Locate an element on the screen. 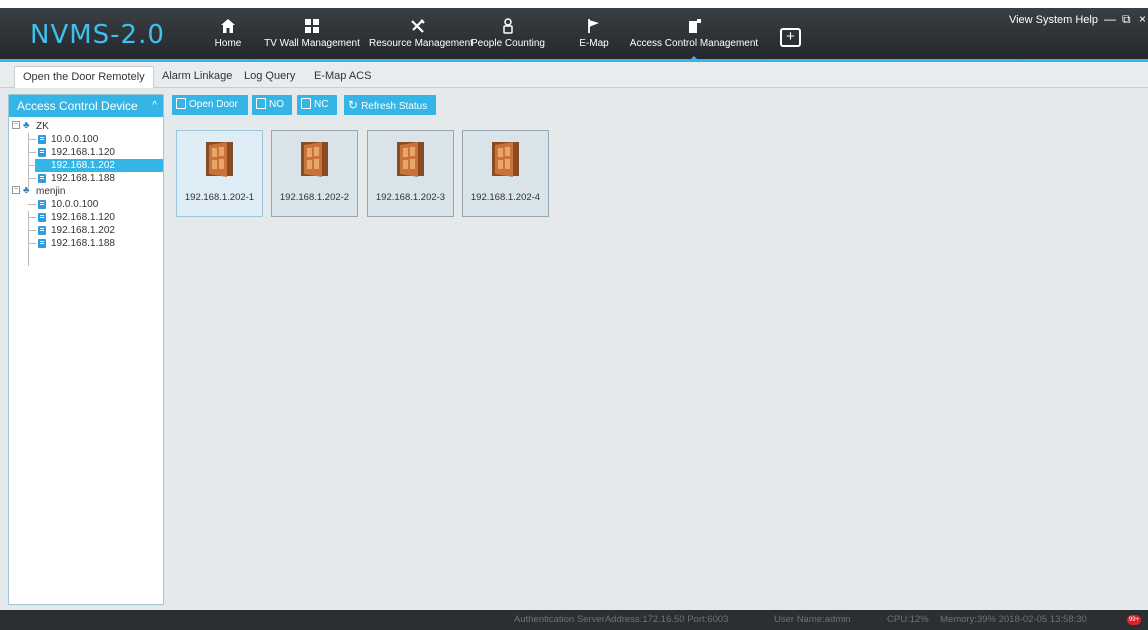 The width and height of the screenshot is (1148, 630). open-door-button: Open Door is located at coordinates (210, 105).